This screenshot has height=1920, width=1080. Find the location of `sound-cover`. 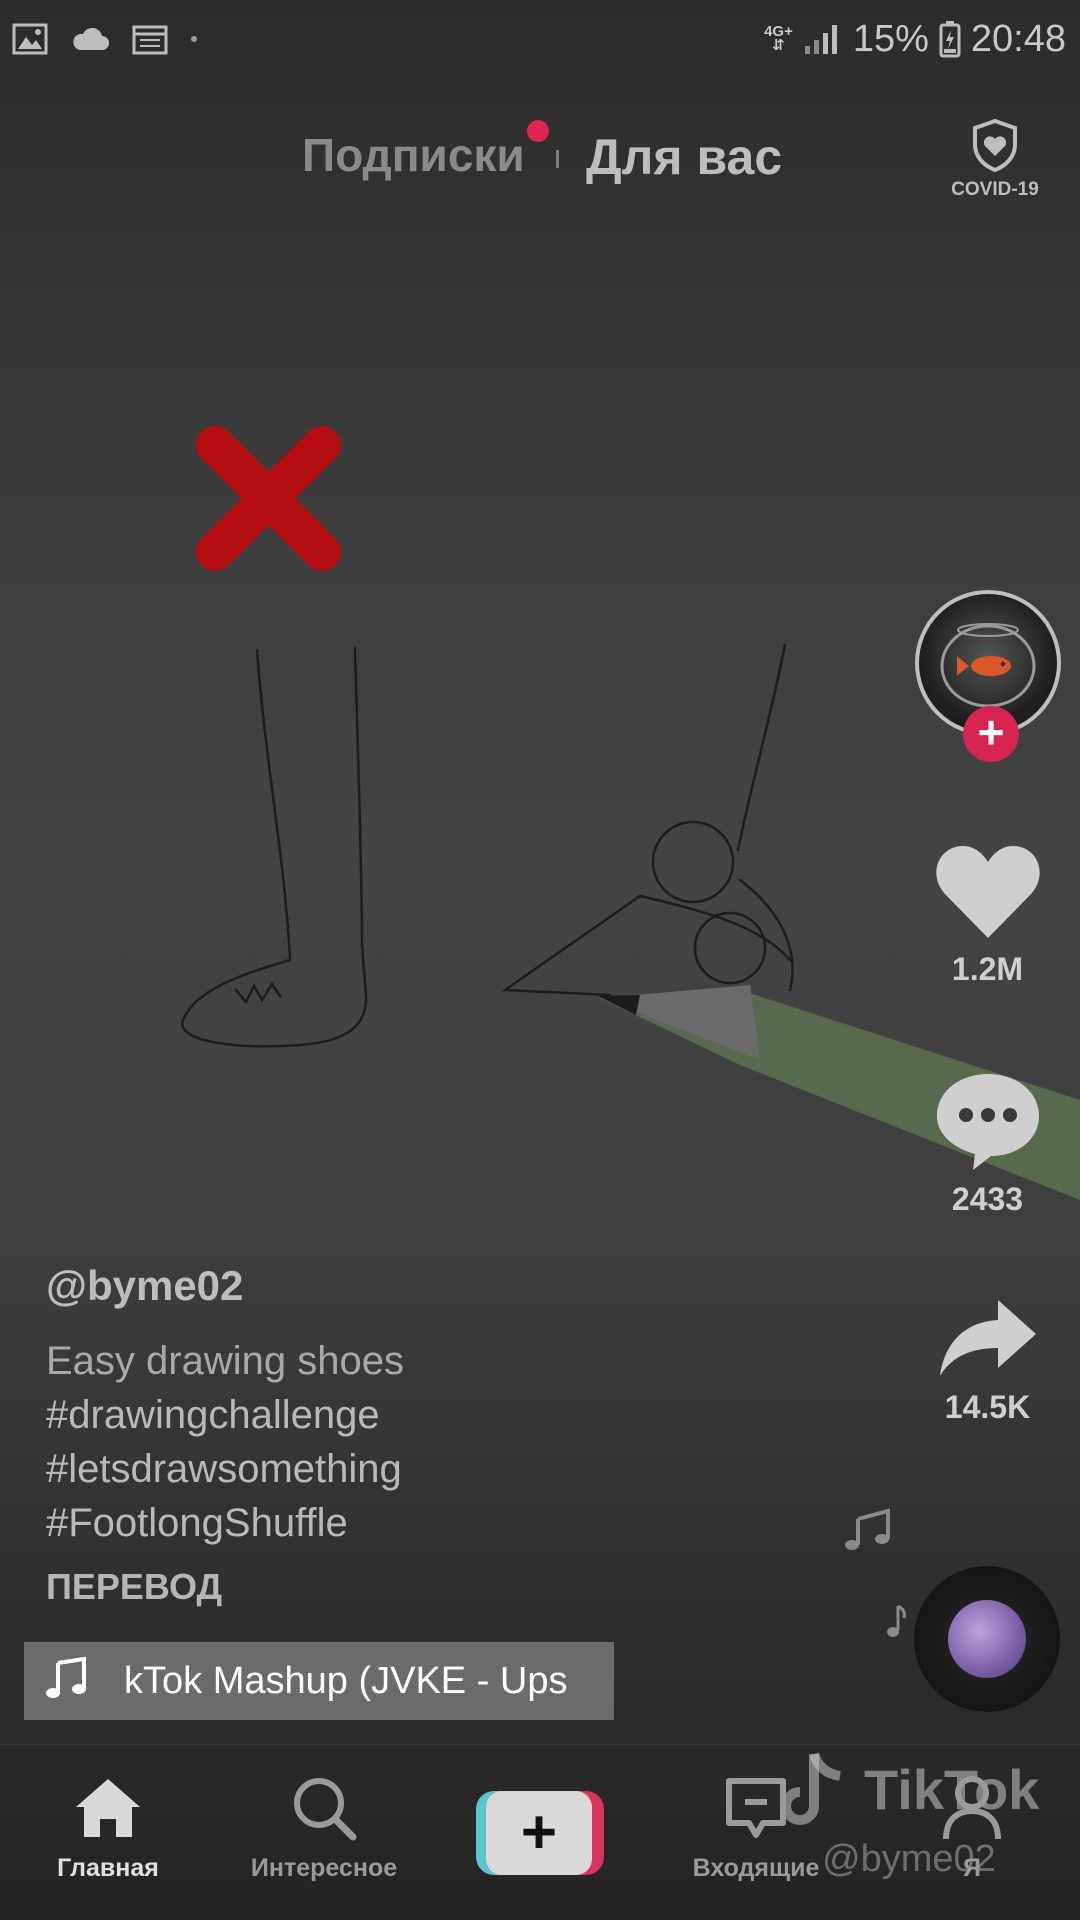

sound-cover is located at coordinates (987, 1639).